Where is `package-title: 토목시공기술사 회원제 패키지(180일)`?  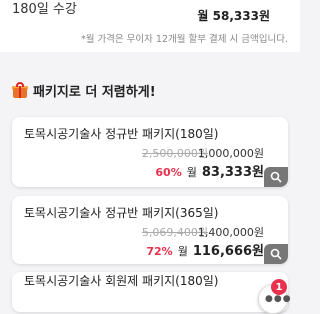 package-title: 토목시공기술사 회원제 패키지(180일) is located at coordinates (121, 281).